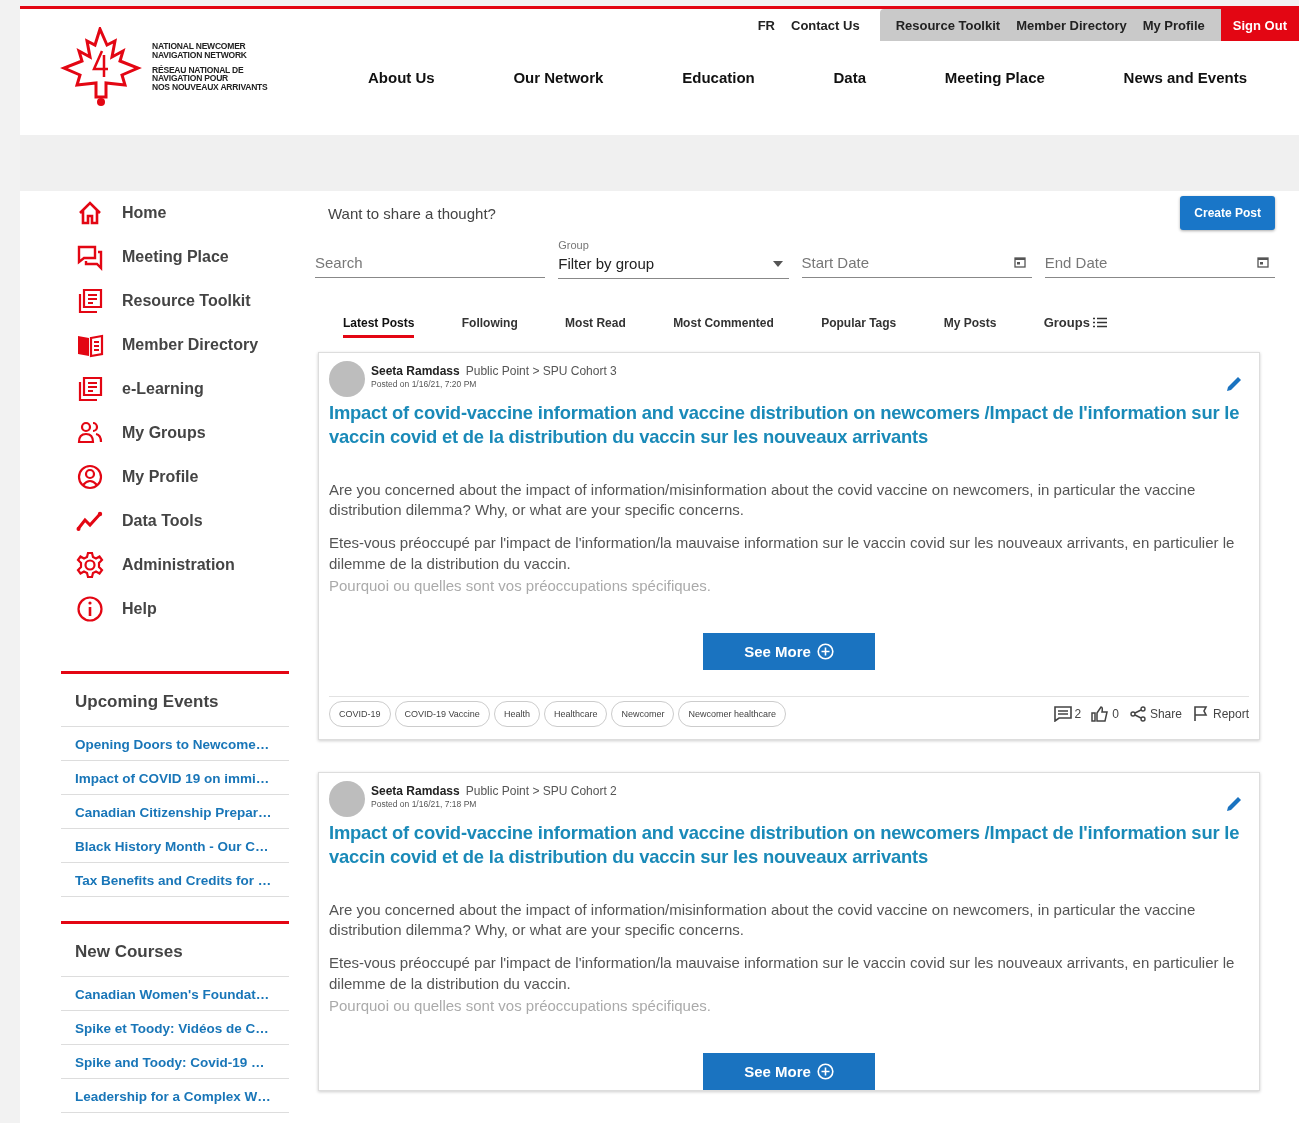 The height and width of the screenshot is (1123, 1299). What do you see at coordinates (186, 301) in the screenshot?
I see `sidebar-label: Resource Toolkit` at bounding box center [186, 301].